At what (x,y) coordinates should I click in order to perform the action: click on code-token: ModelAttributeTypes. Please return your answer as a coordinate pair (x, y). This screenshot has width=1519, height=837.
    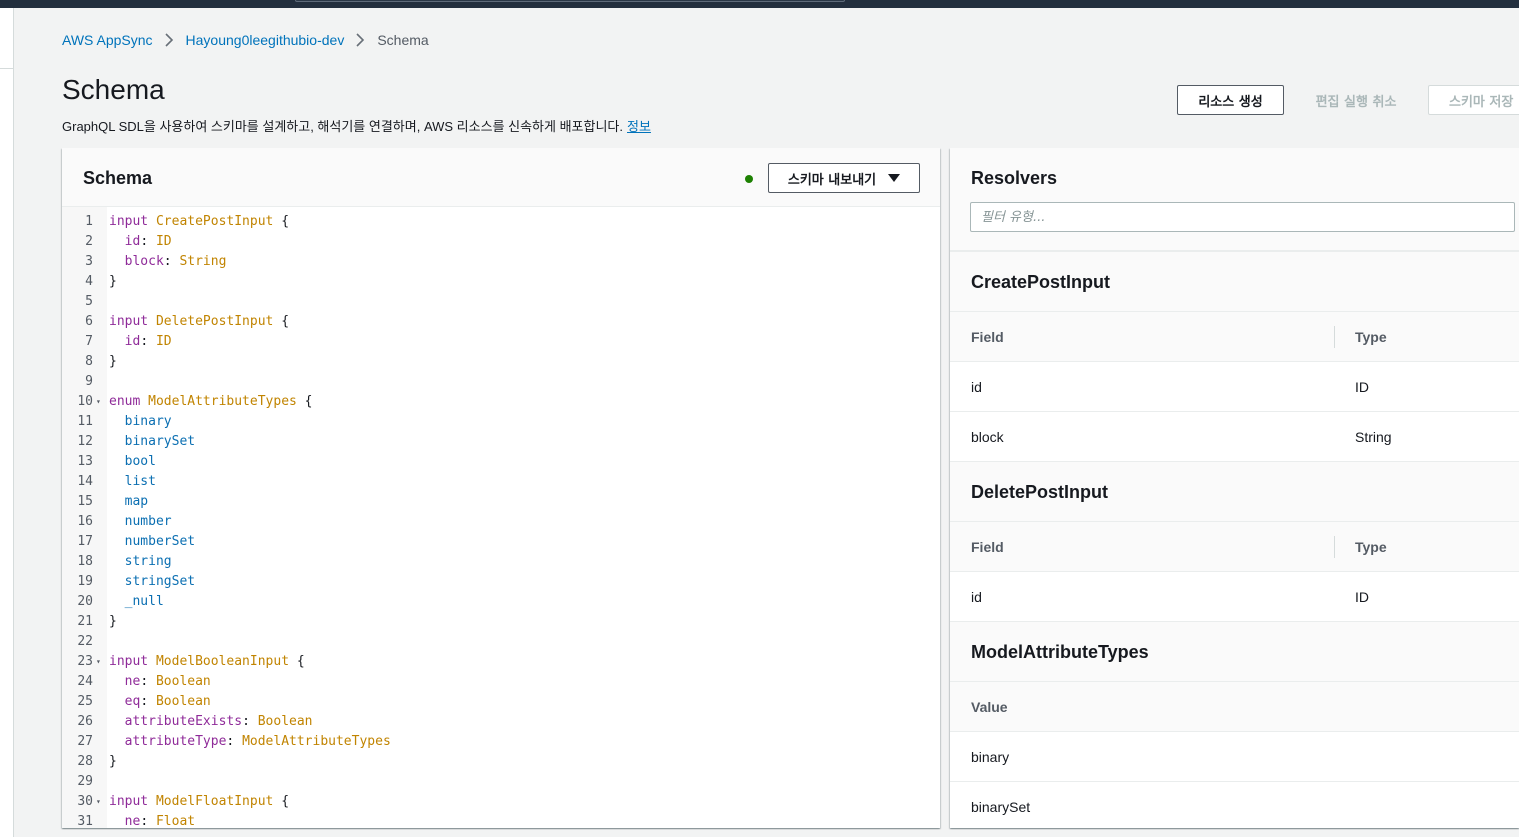
    Looking at the image, I should click on (316, 741).